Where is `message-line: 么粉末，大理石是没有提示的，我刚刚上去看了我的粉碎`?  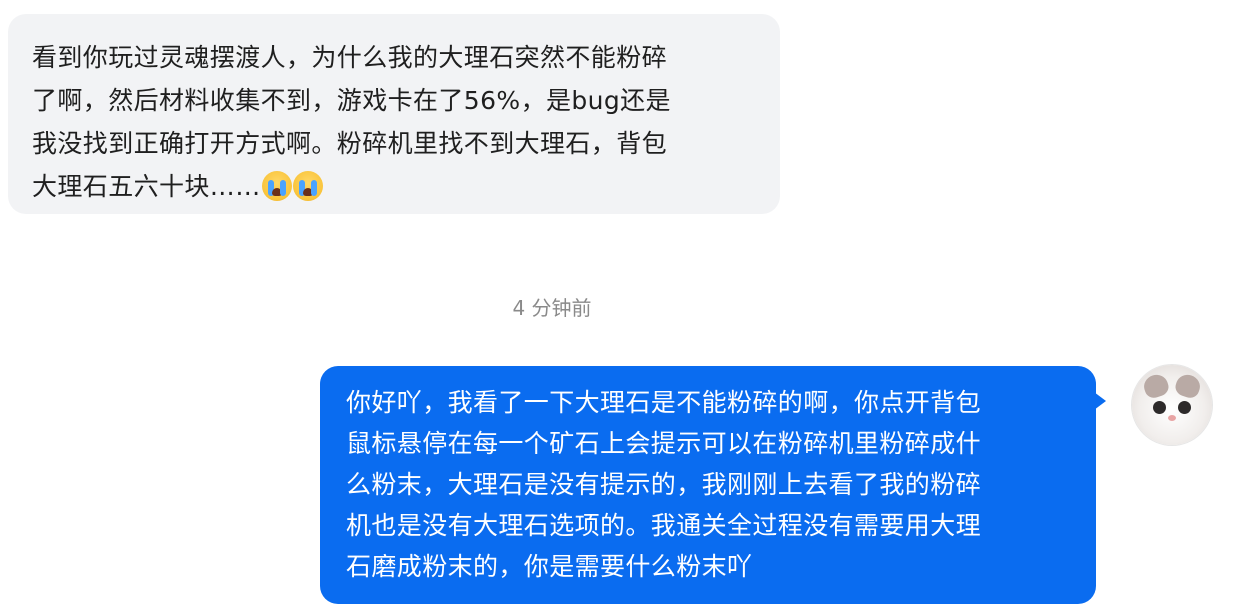 message-line: 么粉末，大理石是没有提示的，我刚刚上去看了我的粉碎 is located at coordinates (664, 484).